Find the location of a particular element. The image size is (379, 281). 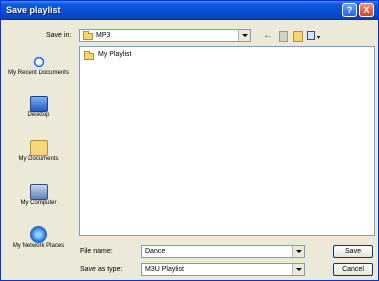

save-as-type-dropdown: M3U Playlist is located at coordinates (223, 269).